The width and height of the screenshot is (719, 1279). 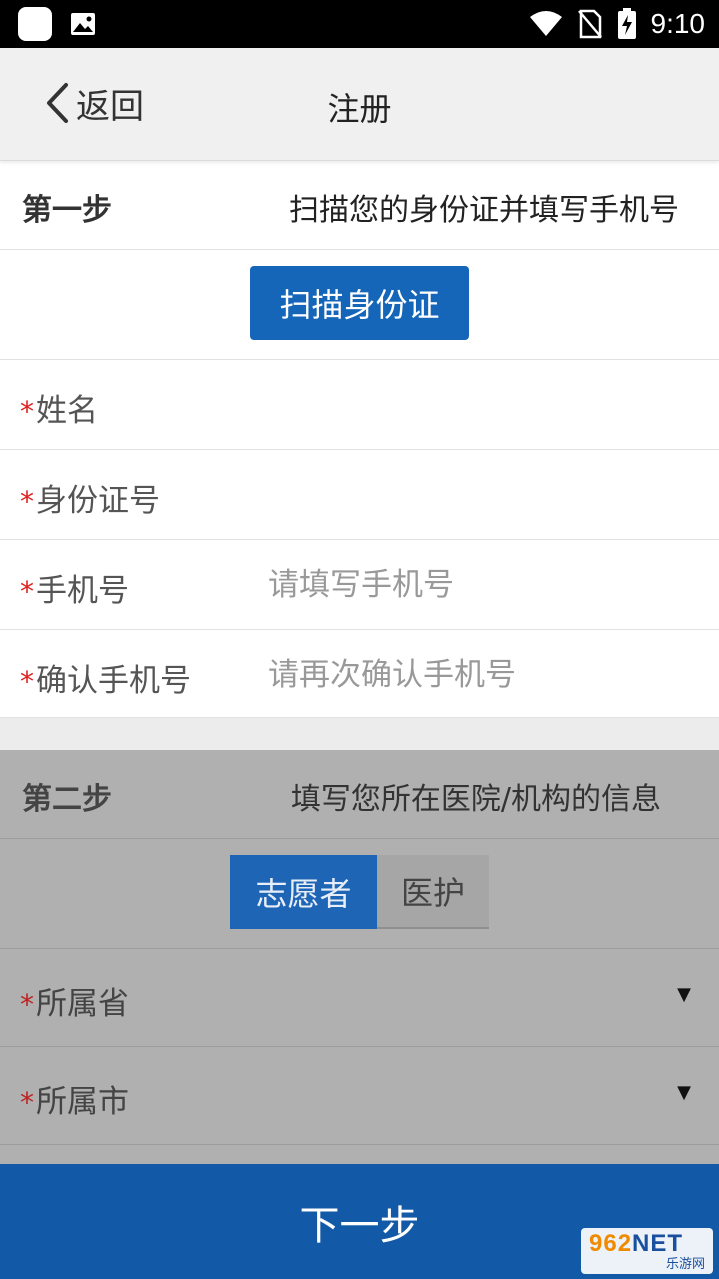 I want to click on wifi-icon, so click(x=545, y=23).